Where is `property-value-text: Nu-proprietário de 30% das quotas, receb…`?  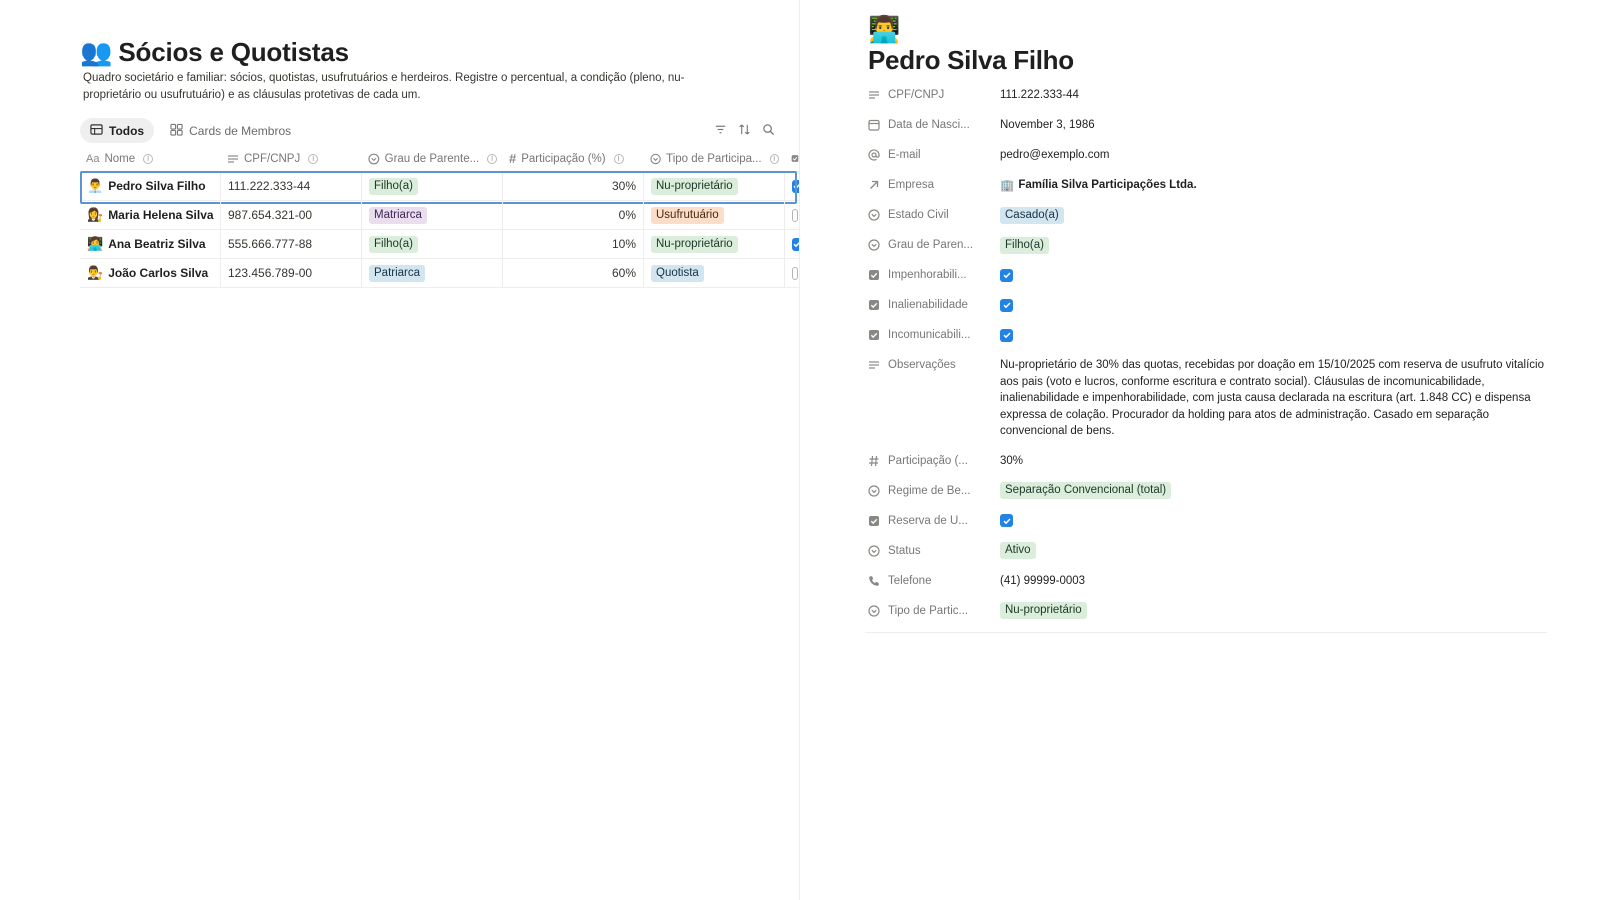
property-value-text: Nu-proprietário de 30% das quotas, receb… is located at coordinates (1272, 398).